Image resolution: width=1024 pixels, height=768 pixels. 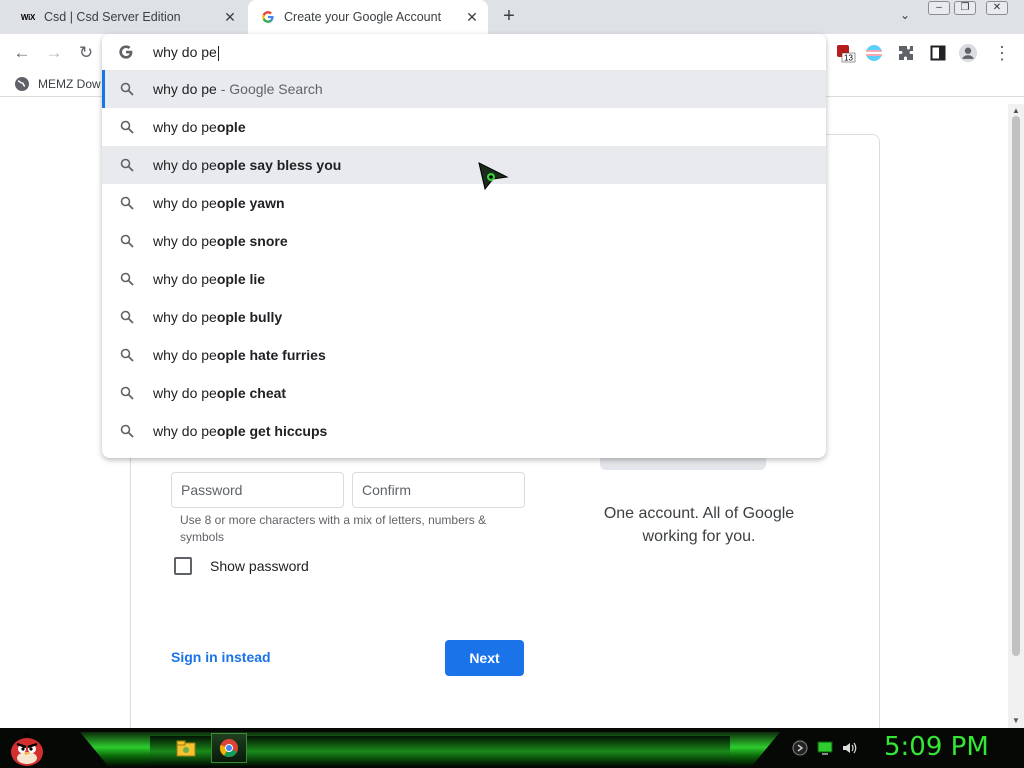 What do you see at coordinates (183, 566) in the screenshot?
I see `show-password-checkbox` at bounding box center [183, 566].